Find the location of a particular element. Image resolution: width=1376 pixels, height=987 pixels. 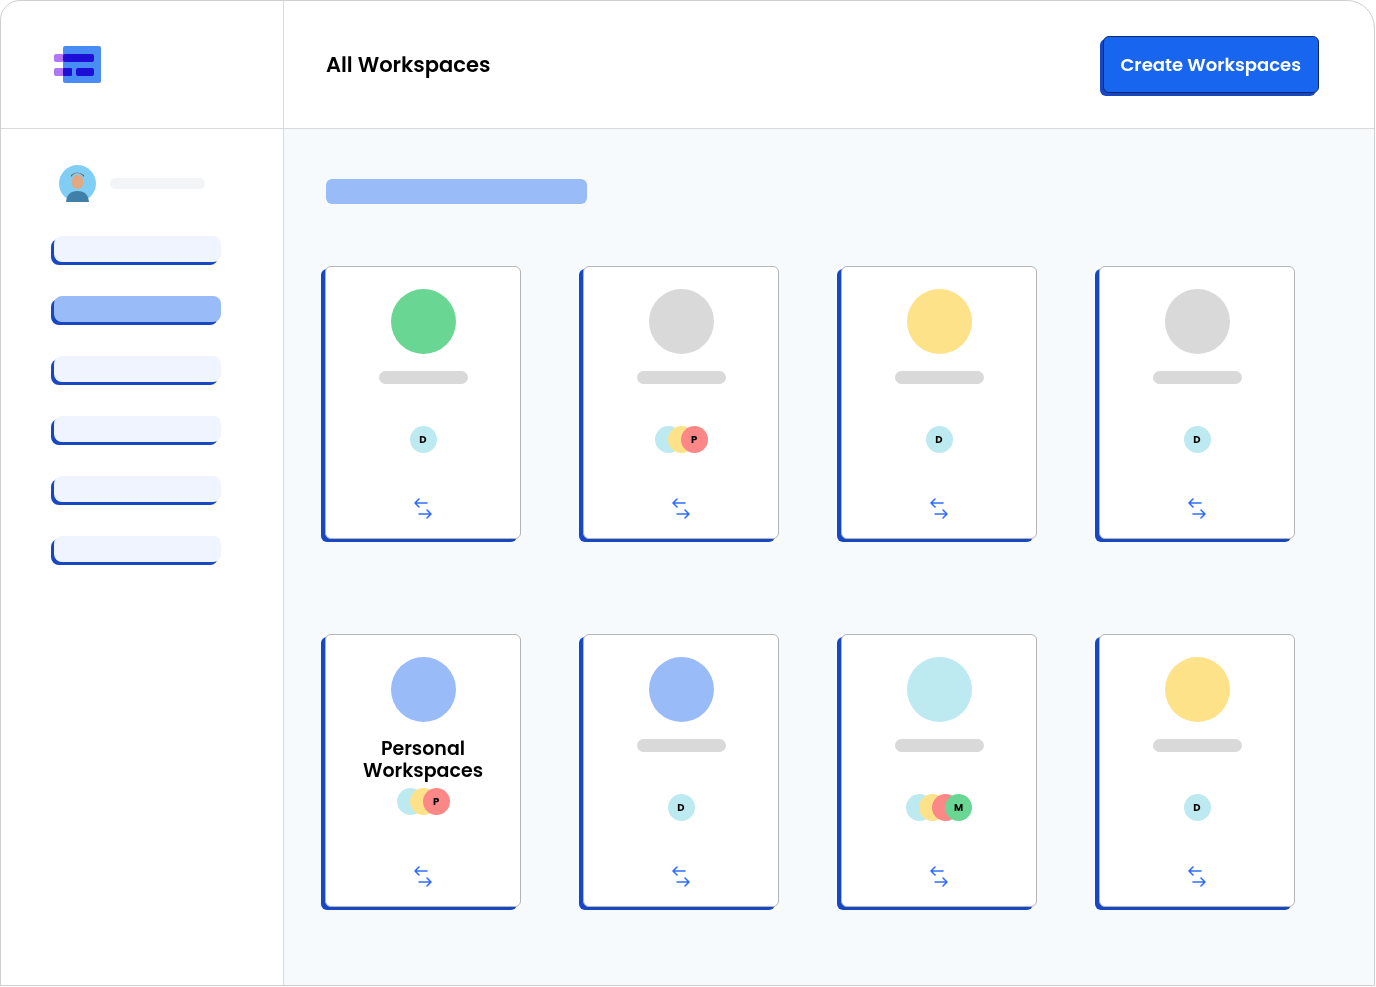

user-avatar is located at coordinates (77, 183).